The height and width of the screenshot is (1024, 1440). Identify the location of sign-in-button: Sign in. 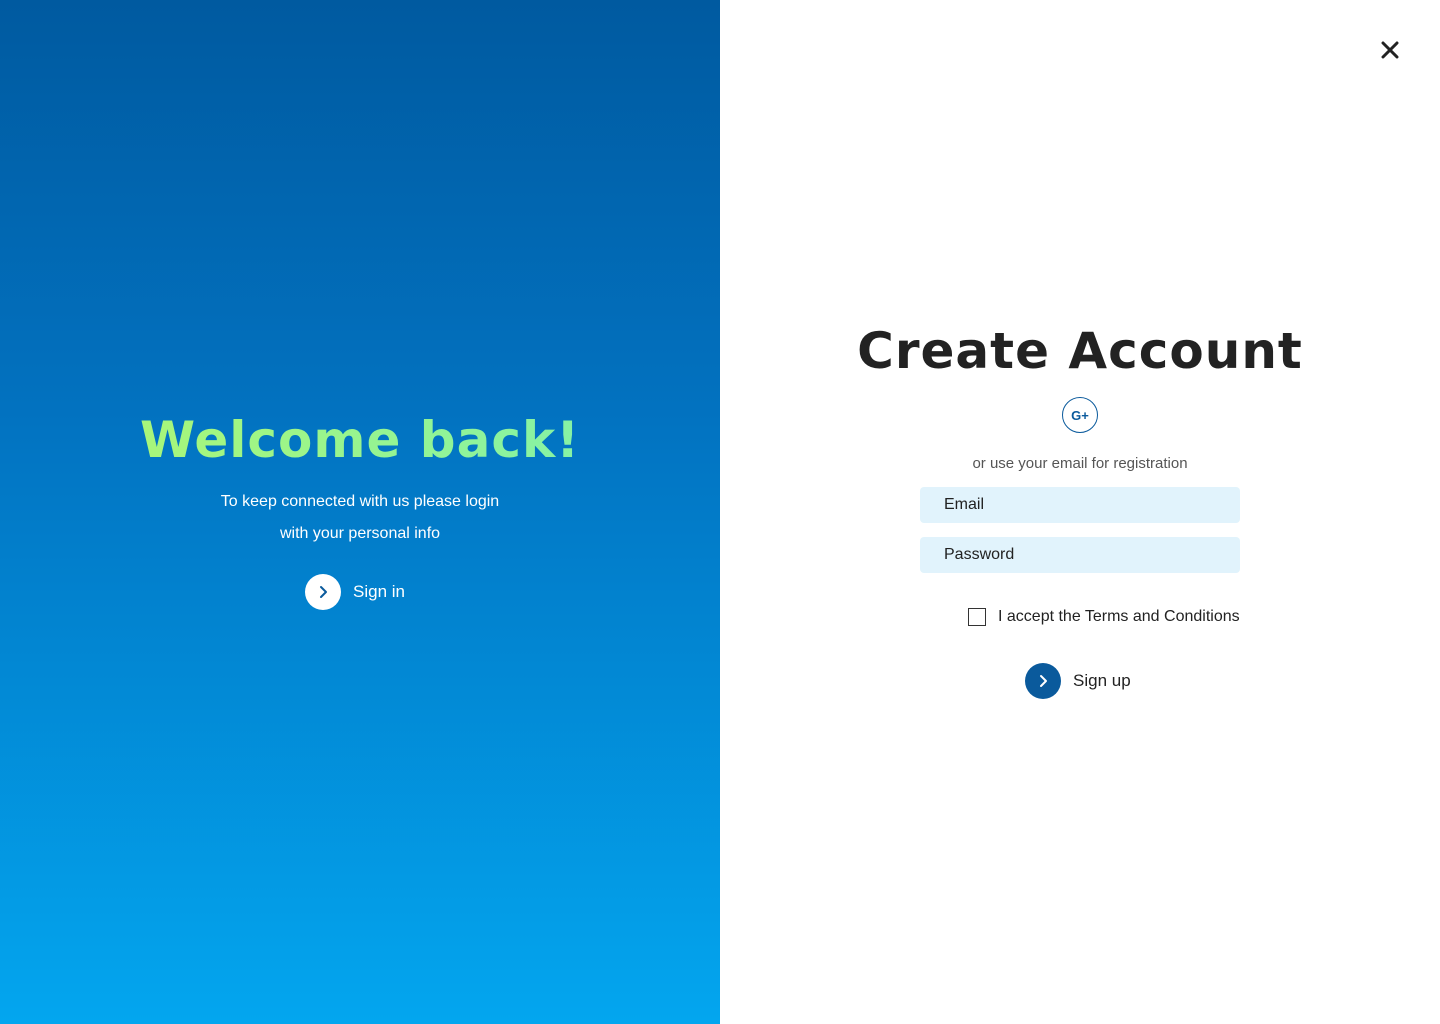
(355, 592).